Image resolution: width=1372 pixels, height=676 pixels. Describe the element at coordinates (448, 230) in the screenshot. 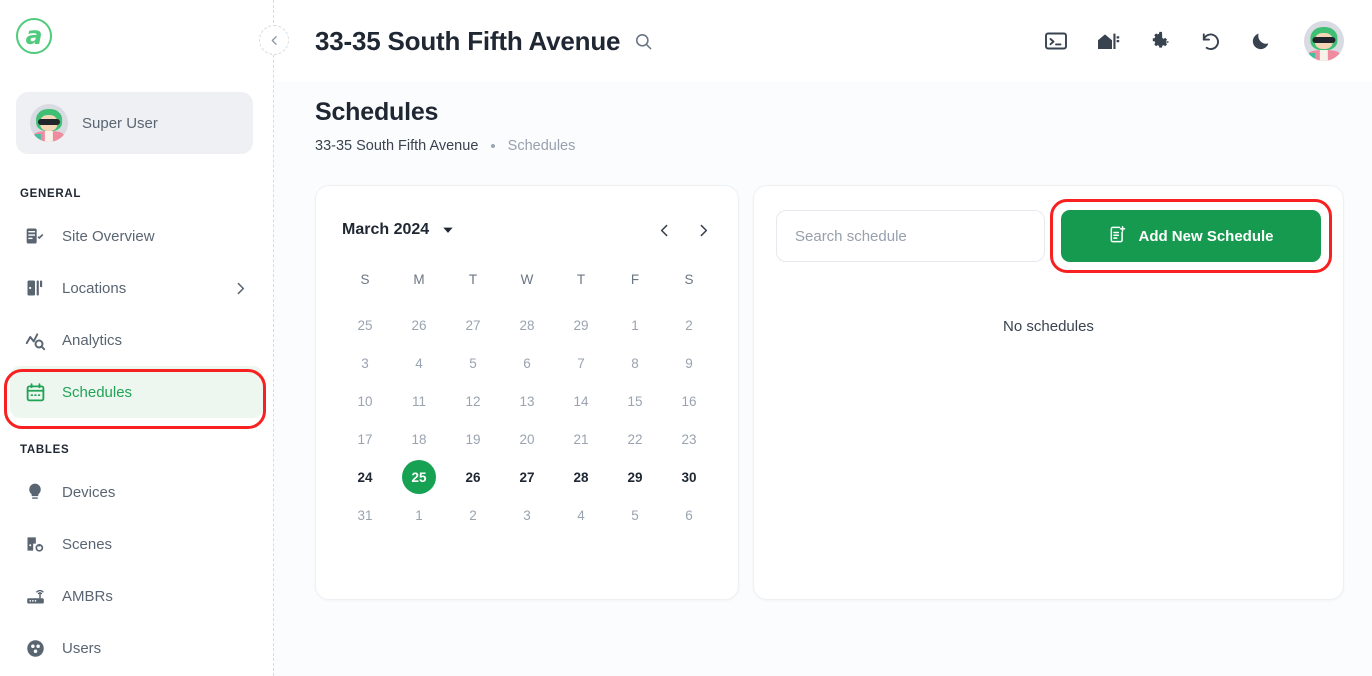

I see `chevron-down-icon` at that location.